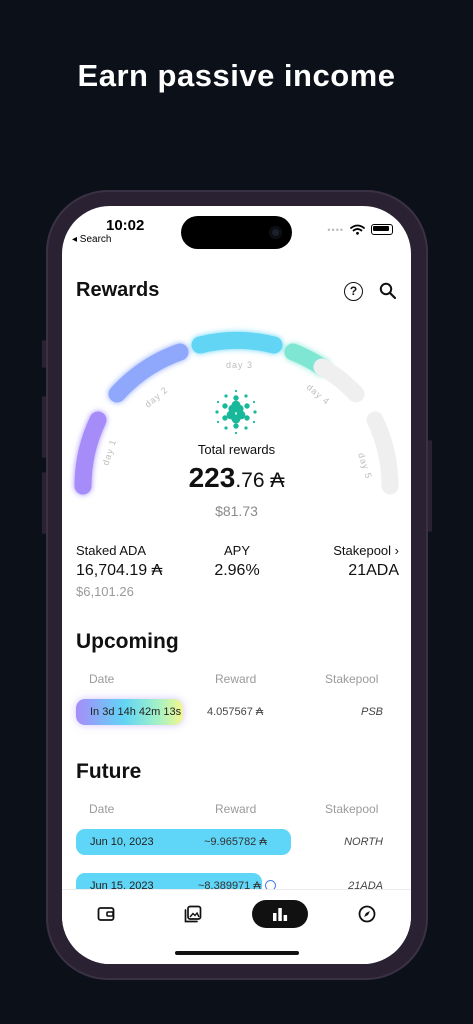 The width and height of the screenshot is (473, 1024). I want to click on chart-icon, so click(280, 914).